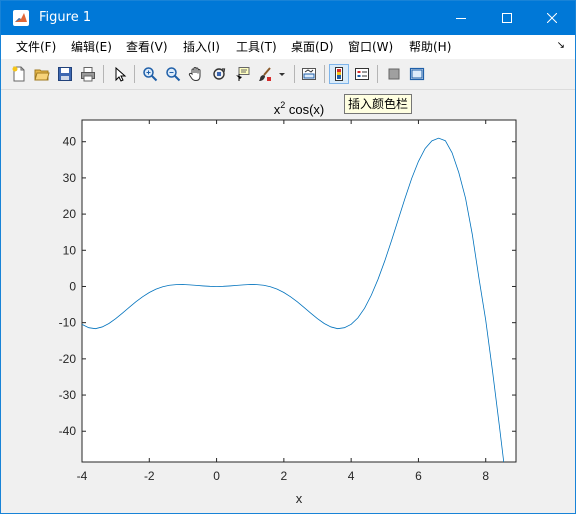 The width and height of the screenshot is (576, 514). I want to click on link-plot-icon, so click(309, 74).